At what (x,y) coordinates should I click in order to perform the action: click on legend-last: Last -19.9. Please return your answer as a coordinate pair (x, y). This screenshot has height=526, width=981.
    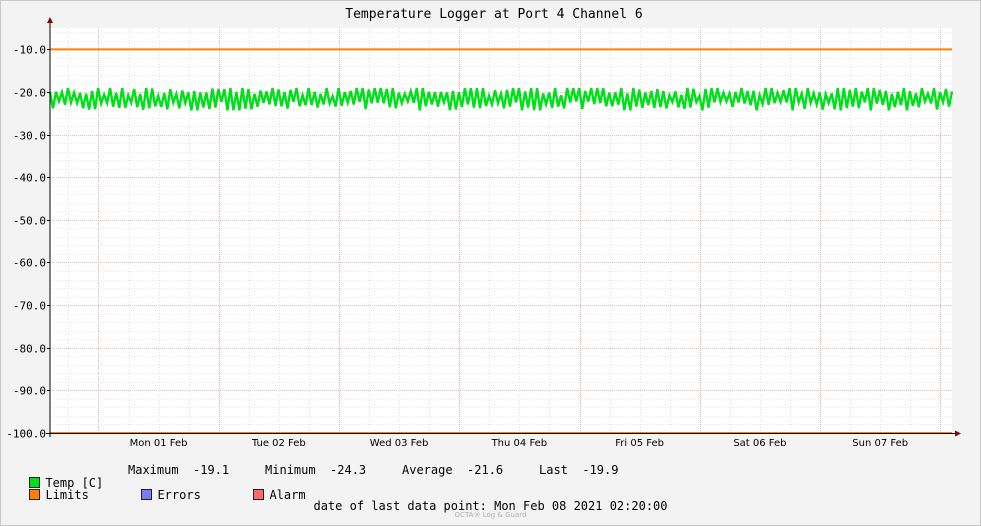
    Looking at the image, I should click on (578, 470).